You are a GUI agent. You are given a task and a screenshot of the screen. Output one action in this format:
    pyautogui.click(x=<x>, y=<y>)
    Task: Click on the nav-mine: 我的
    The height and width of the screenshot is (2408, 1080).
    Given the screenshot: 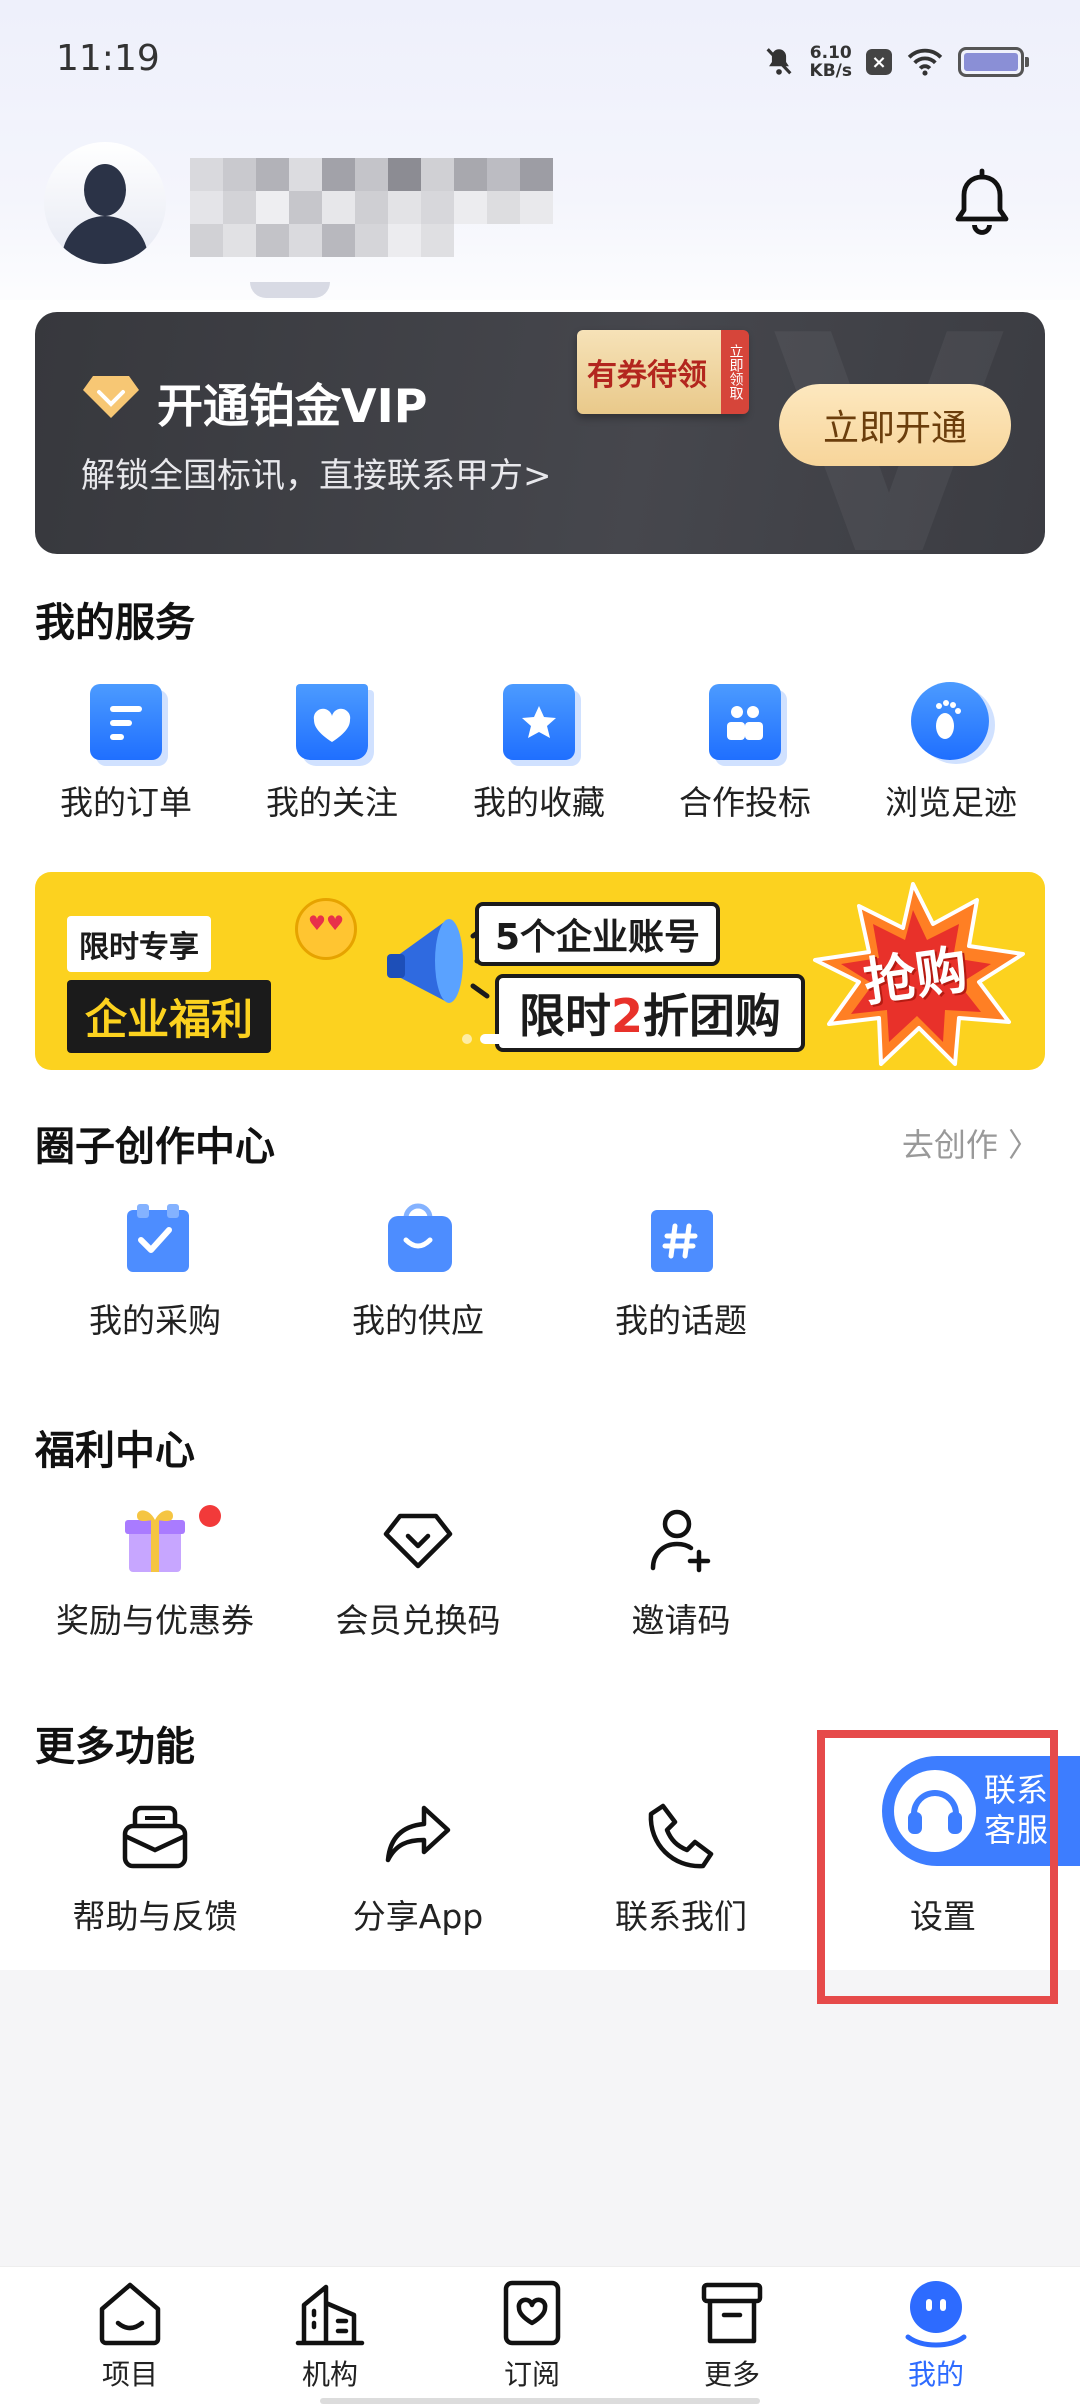 What is the action you would take?
    pyautogui.click(x=936, y=2335)
    